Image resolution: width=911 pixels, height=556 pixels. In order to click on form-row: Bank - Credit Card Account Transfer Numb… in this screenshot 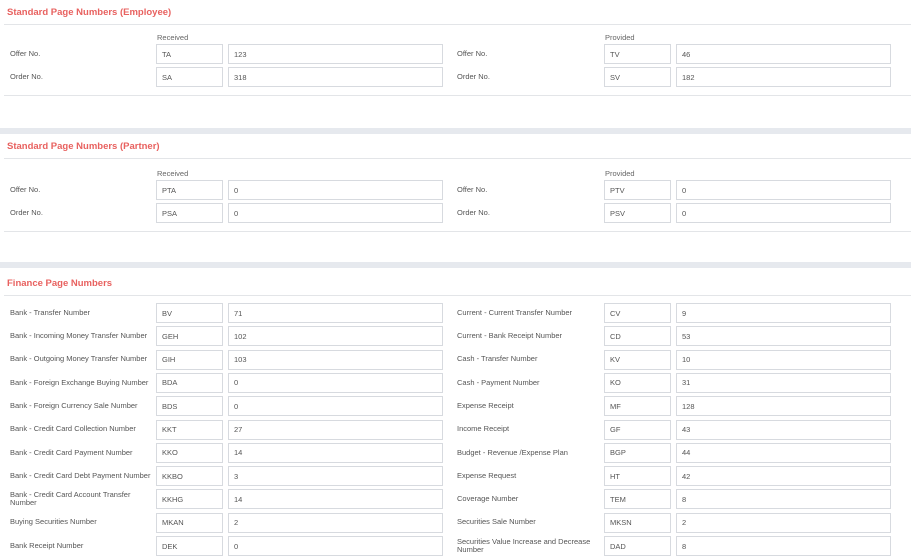, I will do `click(455, 499)`.